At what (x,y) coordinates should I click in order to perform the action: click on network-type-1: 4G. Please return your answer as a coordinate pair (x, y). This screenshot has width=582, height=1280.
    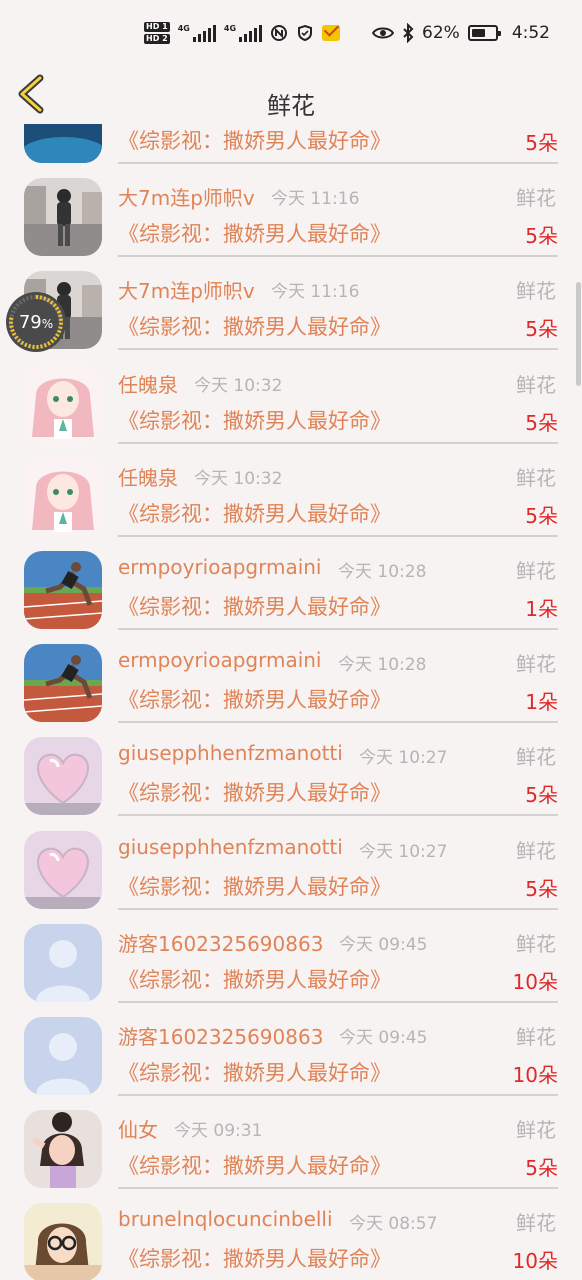
    Looking at the image, I should click on (183, 28).